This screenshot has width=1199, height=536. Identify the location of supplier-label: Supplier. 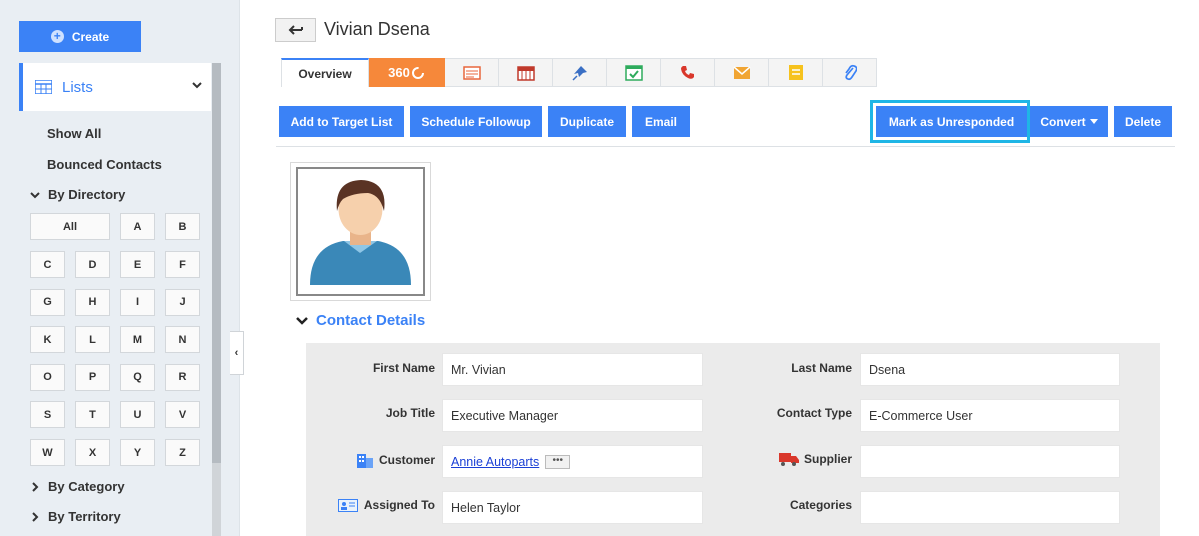
(827, 459).